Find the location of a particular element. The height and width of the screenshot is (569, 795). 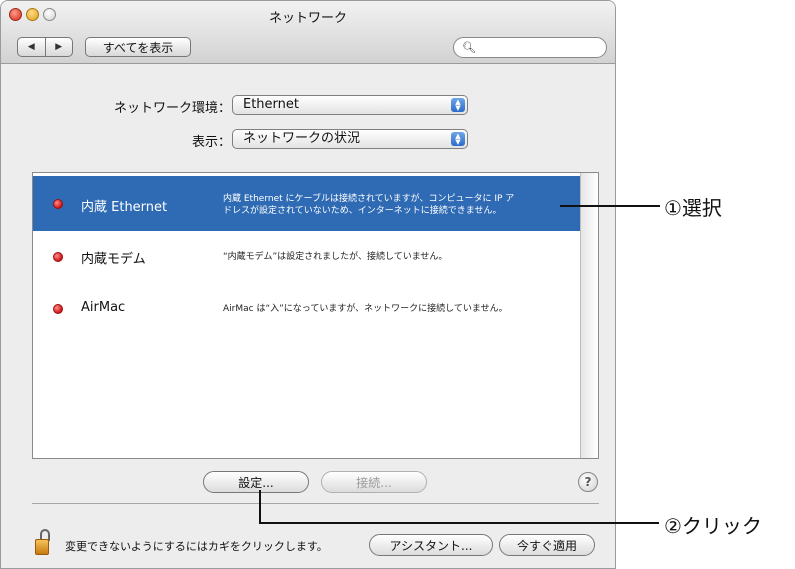

service-description-line: AirMac は“入”になっていますが、ネットワークに接続していません。 is located at coordinates (365, 309).